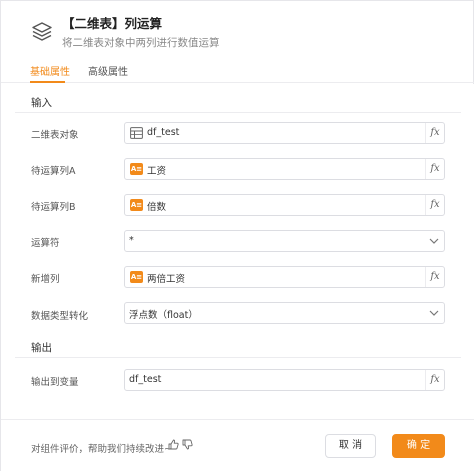  Describe the element at coordinates (237, 29) in the screenshot. I see `dialog-header: 【二维表】列运算 将二维表对象中两列进行数值运算` at that location.